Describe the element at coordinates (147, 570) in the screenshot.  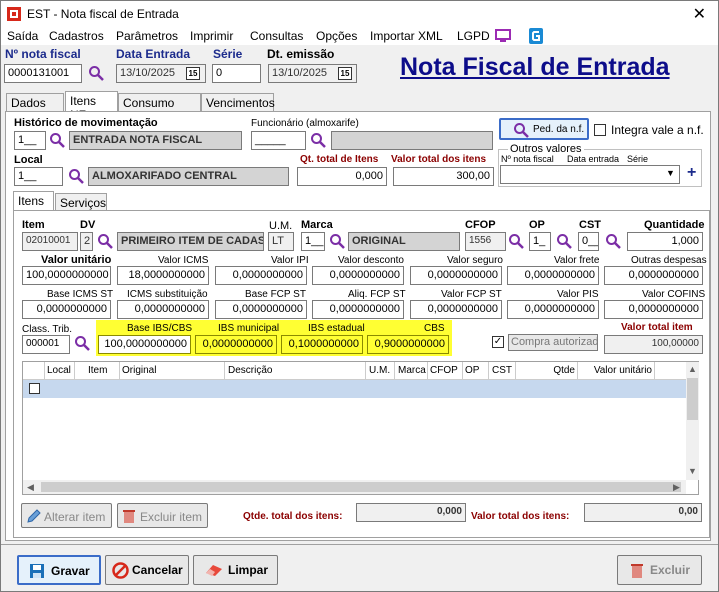
I see `cancelar-button: Cancelar` at that location.